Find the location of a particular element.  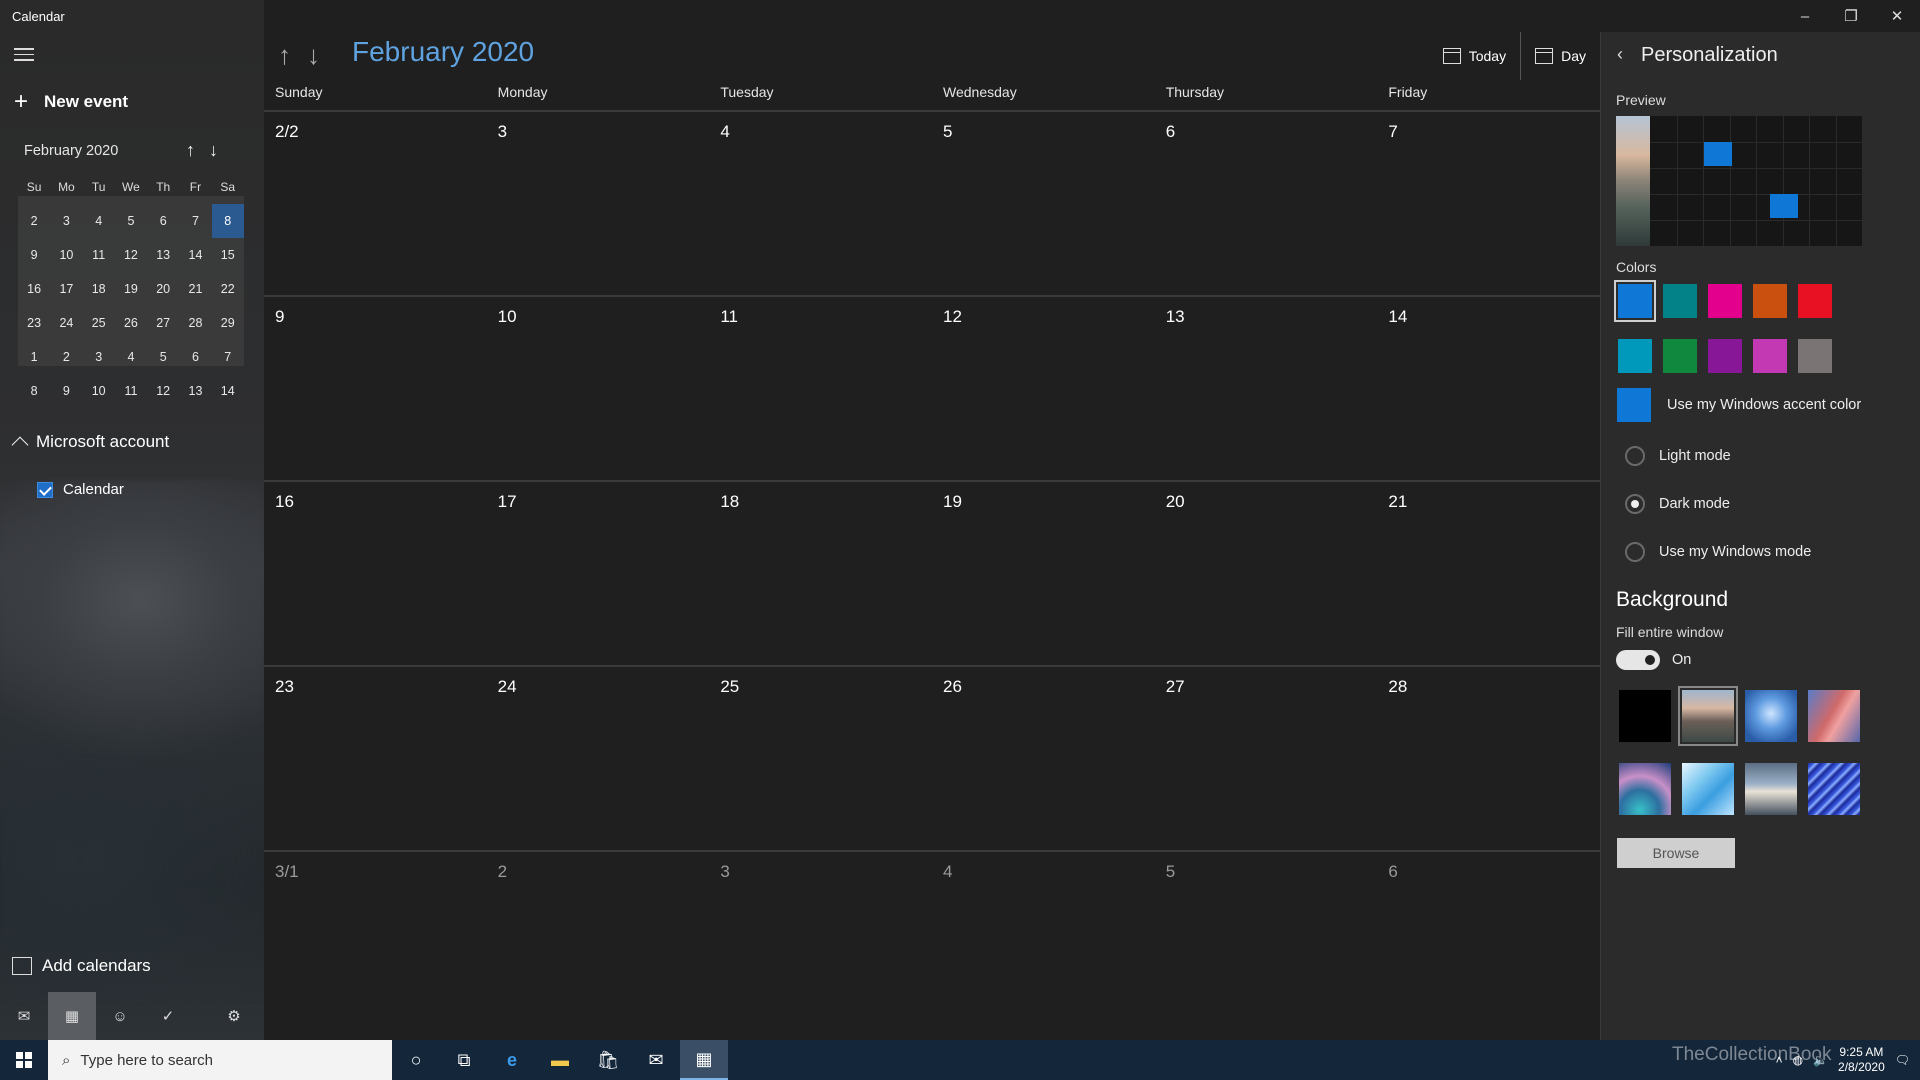

day-cell: 25 is located at coordinates (820, 759).